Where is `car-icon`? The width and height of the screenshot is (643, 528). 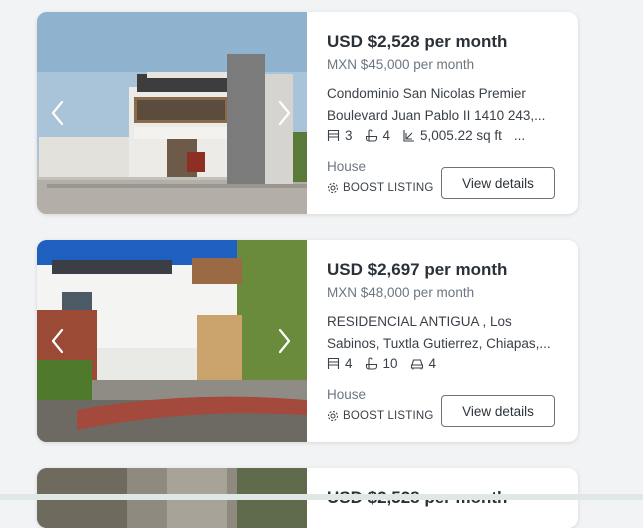 car-icon is located at coordinates (416, 363).